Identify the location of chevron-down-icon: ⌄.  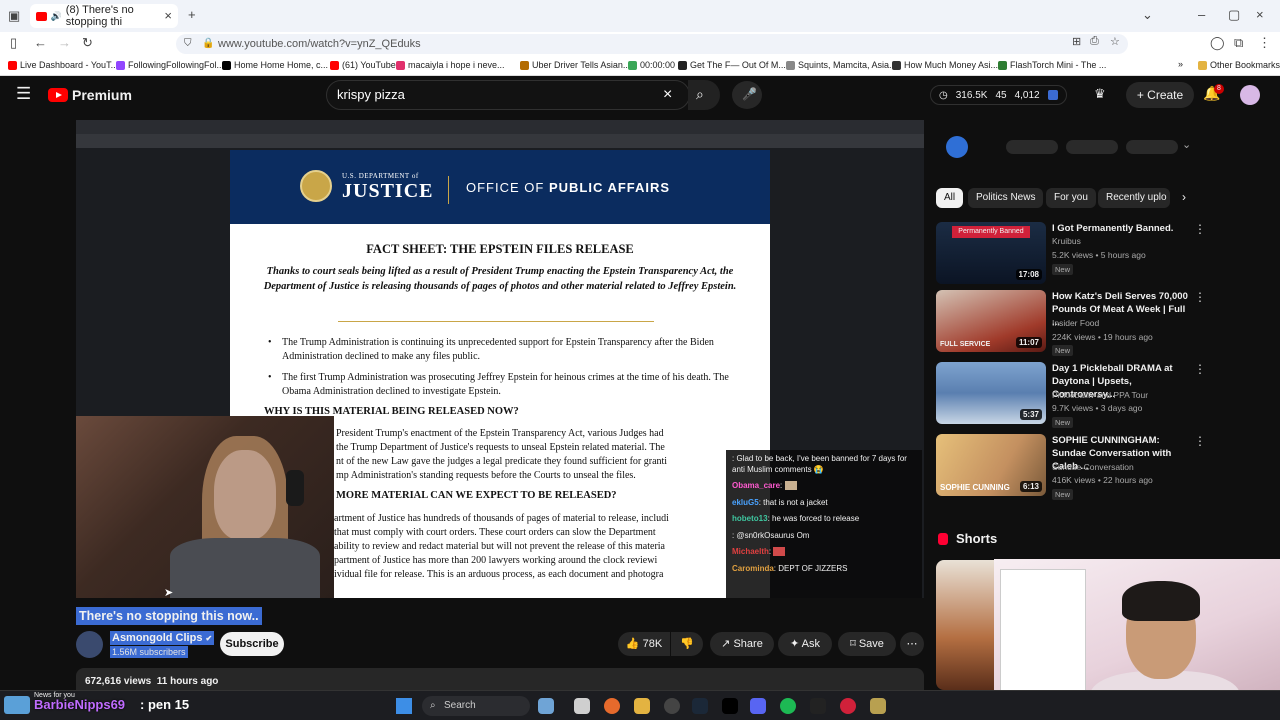
(1186, 144).